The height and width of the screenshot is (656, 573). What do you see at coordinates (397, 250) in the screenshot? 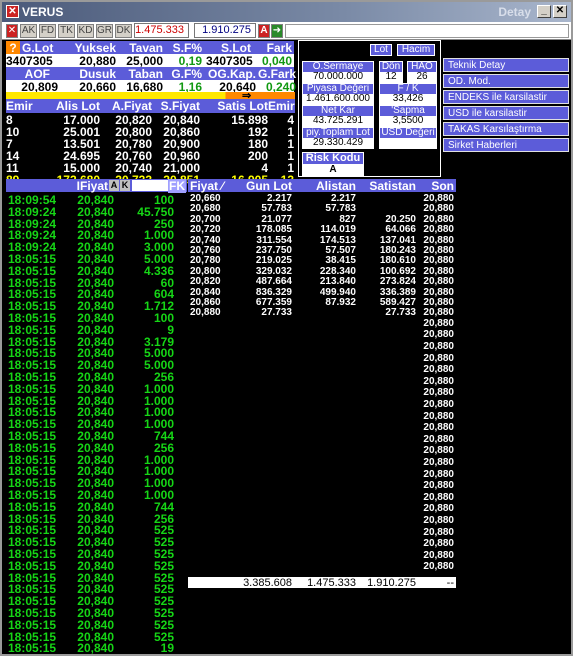
I see `cell-satistan: 180.243` at bounding box center [397, 250].